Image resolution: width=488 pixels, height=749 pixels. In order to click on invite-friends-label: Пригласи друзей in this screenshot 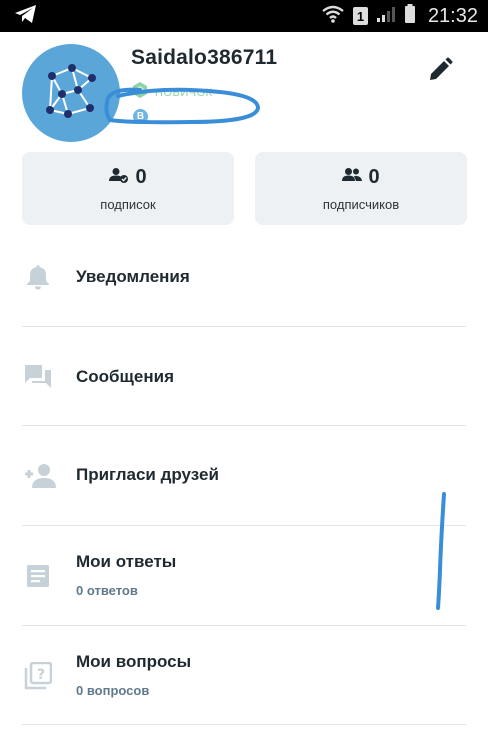, I will do `click(147, 474)`.